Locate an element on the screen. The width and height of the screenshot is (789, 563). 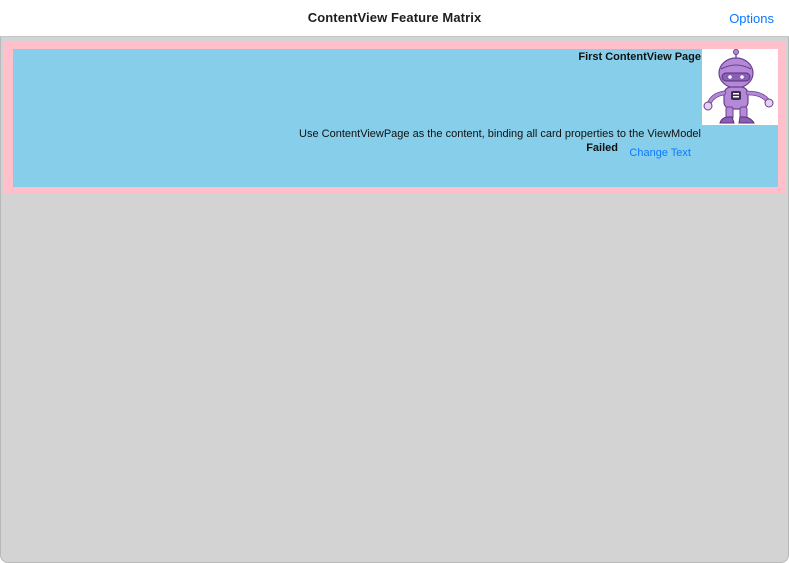
navigation-bar: ContentView Feature Matrix Options is located at coordinates (394, 18).